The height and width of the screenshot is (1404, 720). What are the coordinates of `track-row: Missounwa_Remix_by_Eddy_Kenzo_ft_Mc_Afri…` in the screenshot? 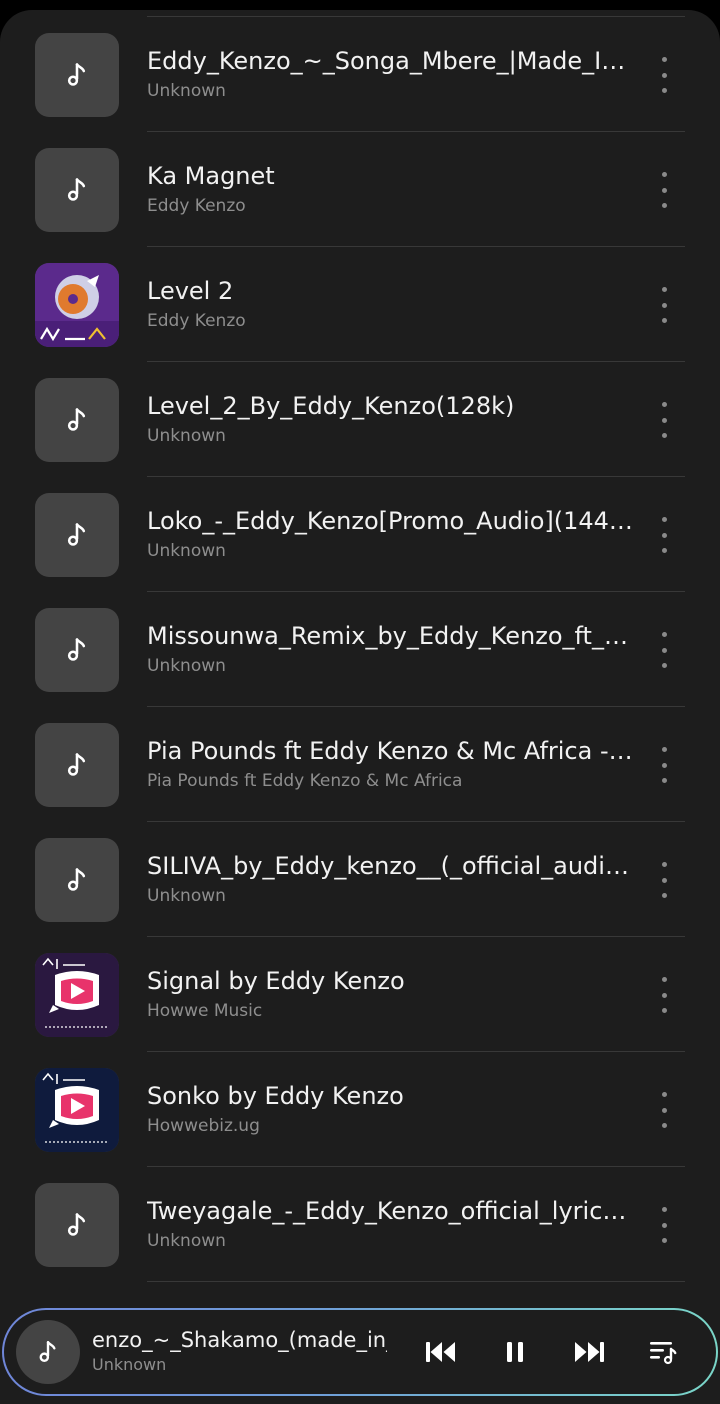 It's located at (360, 649).